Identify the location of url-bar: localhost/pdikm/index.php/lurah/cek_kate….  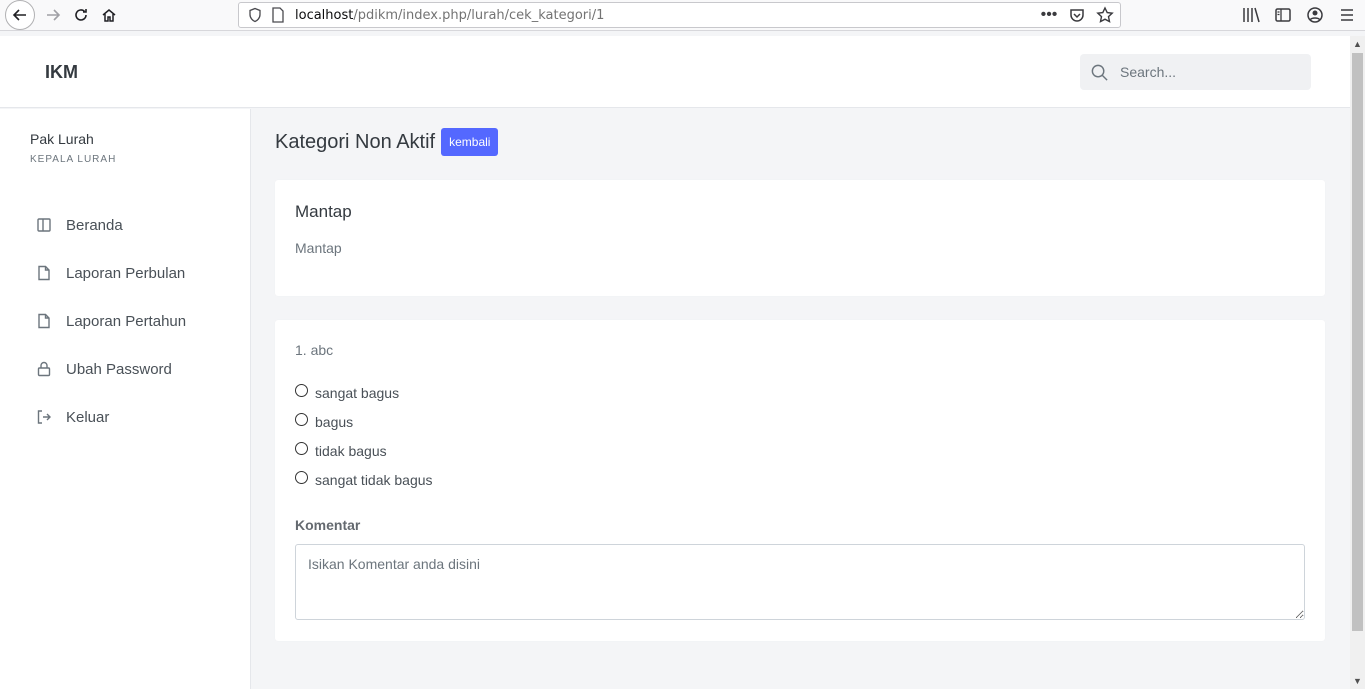
(679, 15).